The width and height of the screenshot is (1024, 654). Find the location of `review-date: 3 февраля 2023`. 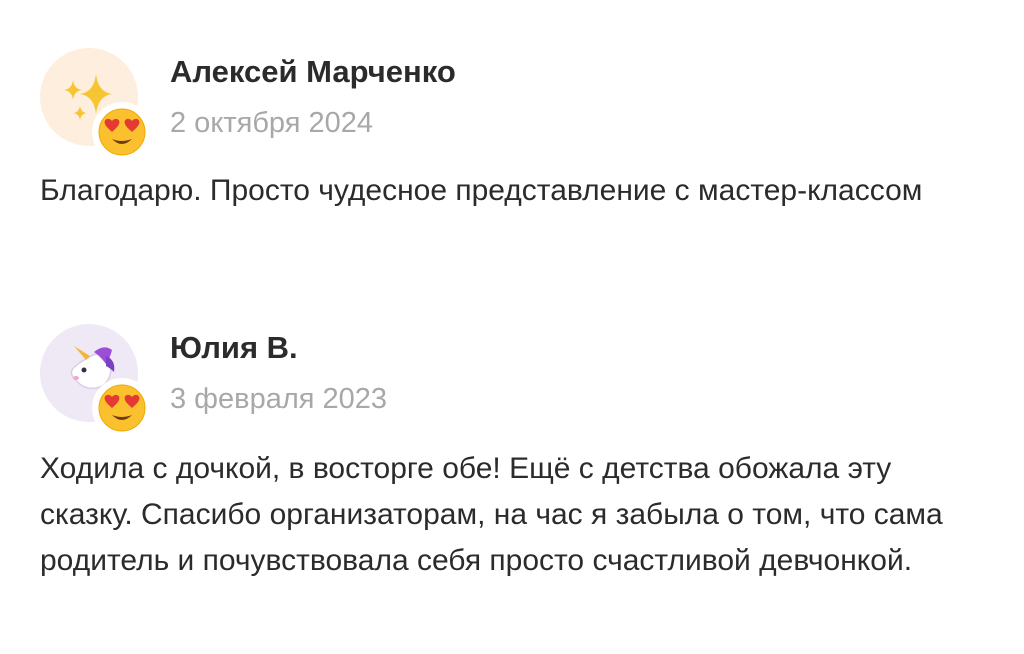

review-date: 3 февраля 2023 is located at coordinates (279, 399).